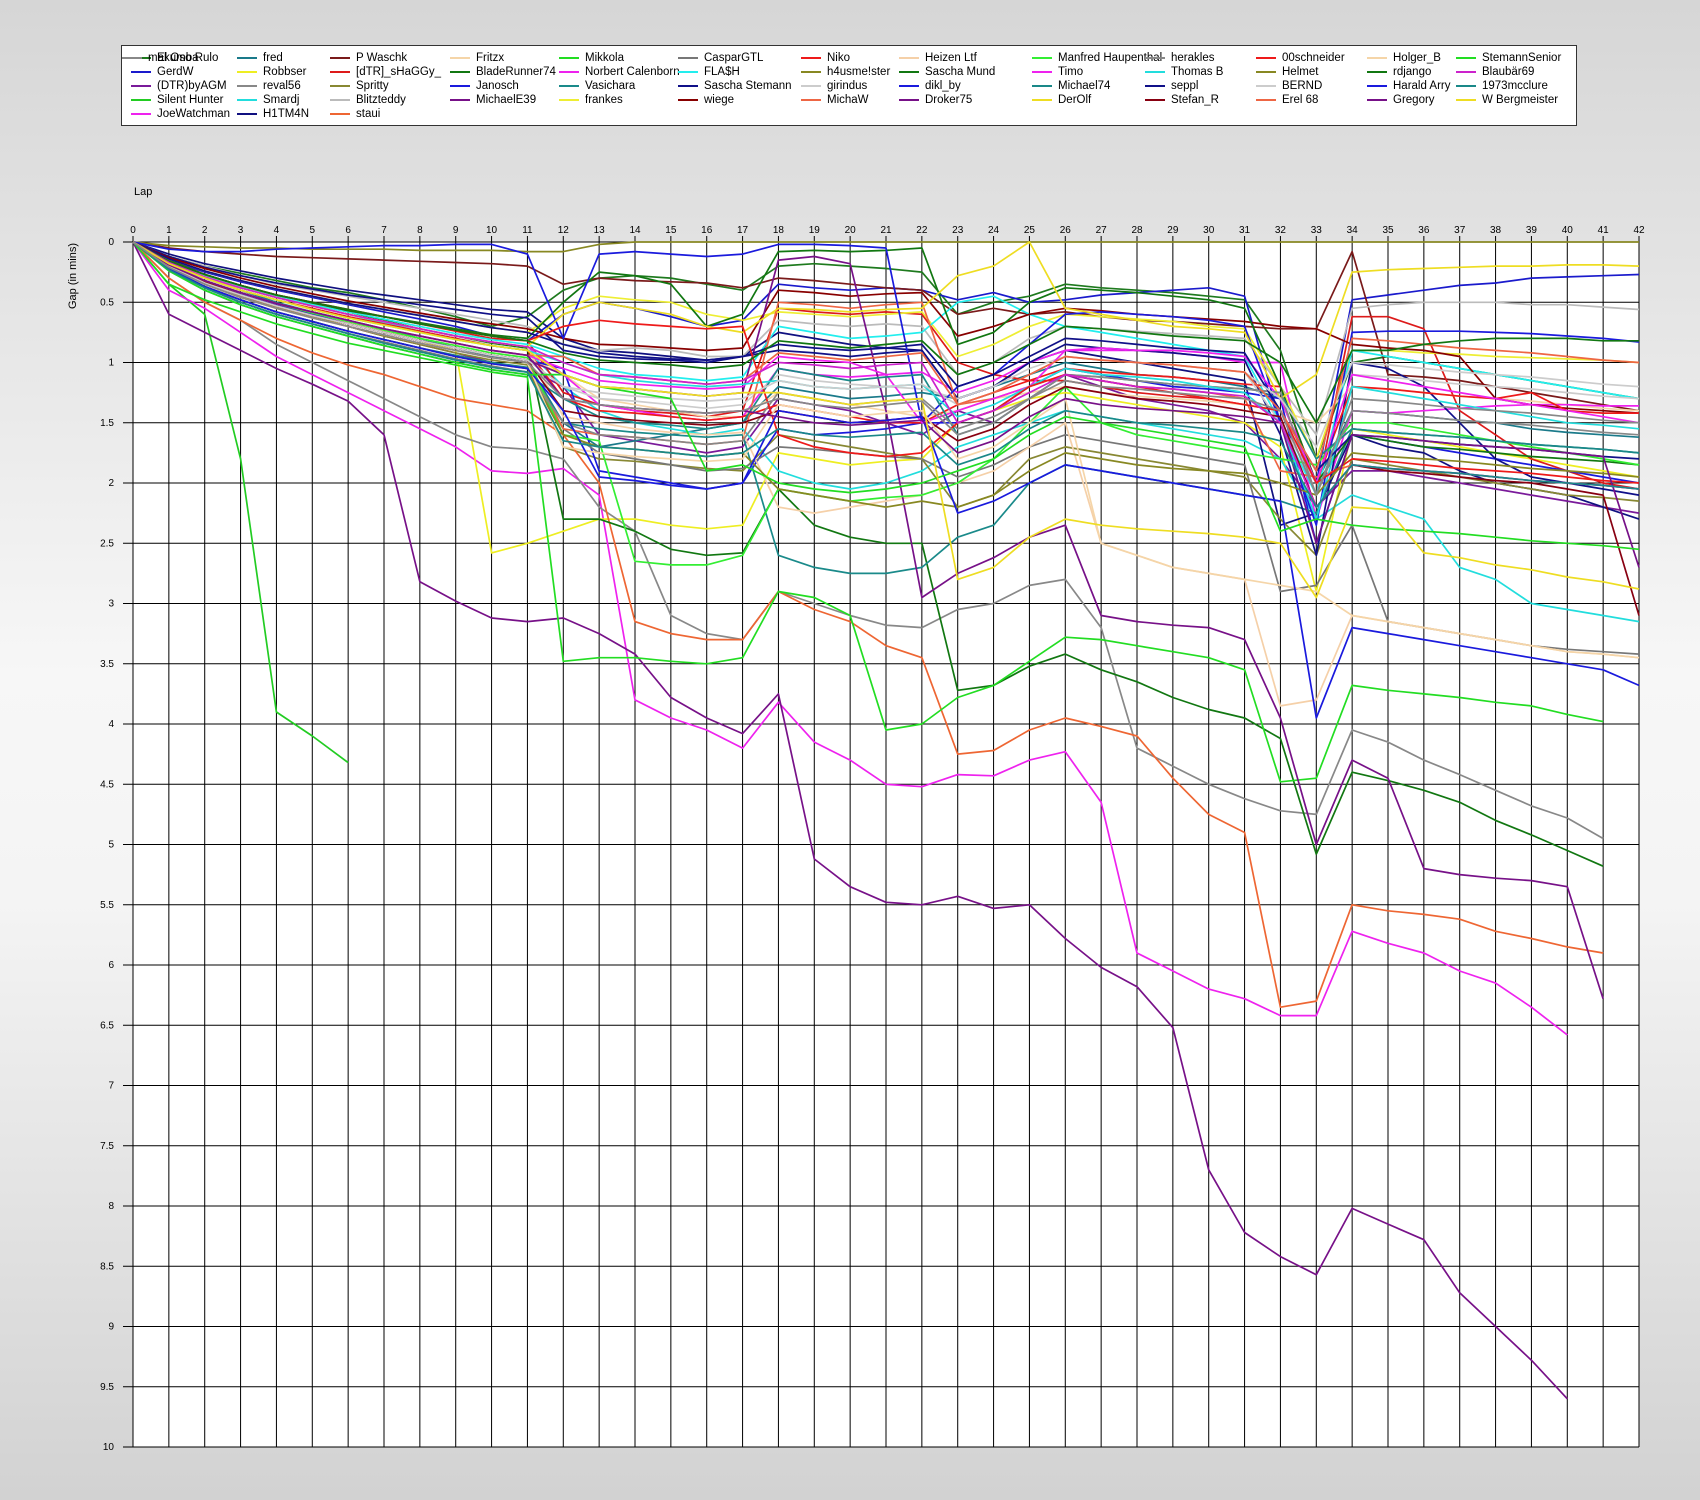 Image resolution: width=1700 pixels, height=1500 pixels. I want to click on x-axis-label: Lap, so click(143, 192).